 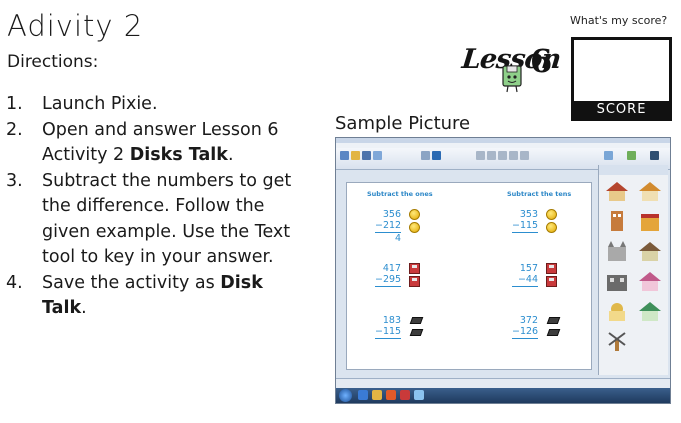 What do you see at coordinates (621, 109) in the screenshot?
I see `score-label: SCORE` at bounding box center [621, 109].